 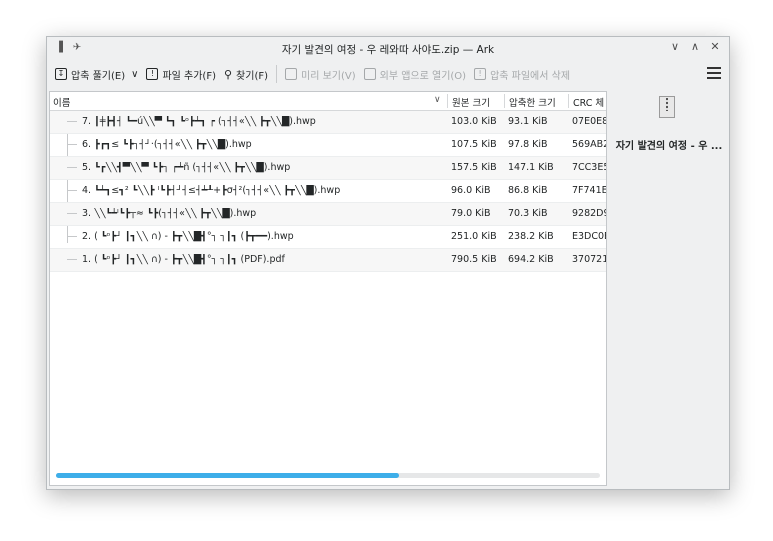 I want to click on original-size: 251.0 KiB, so click(x=474, y=236).